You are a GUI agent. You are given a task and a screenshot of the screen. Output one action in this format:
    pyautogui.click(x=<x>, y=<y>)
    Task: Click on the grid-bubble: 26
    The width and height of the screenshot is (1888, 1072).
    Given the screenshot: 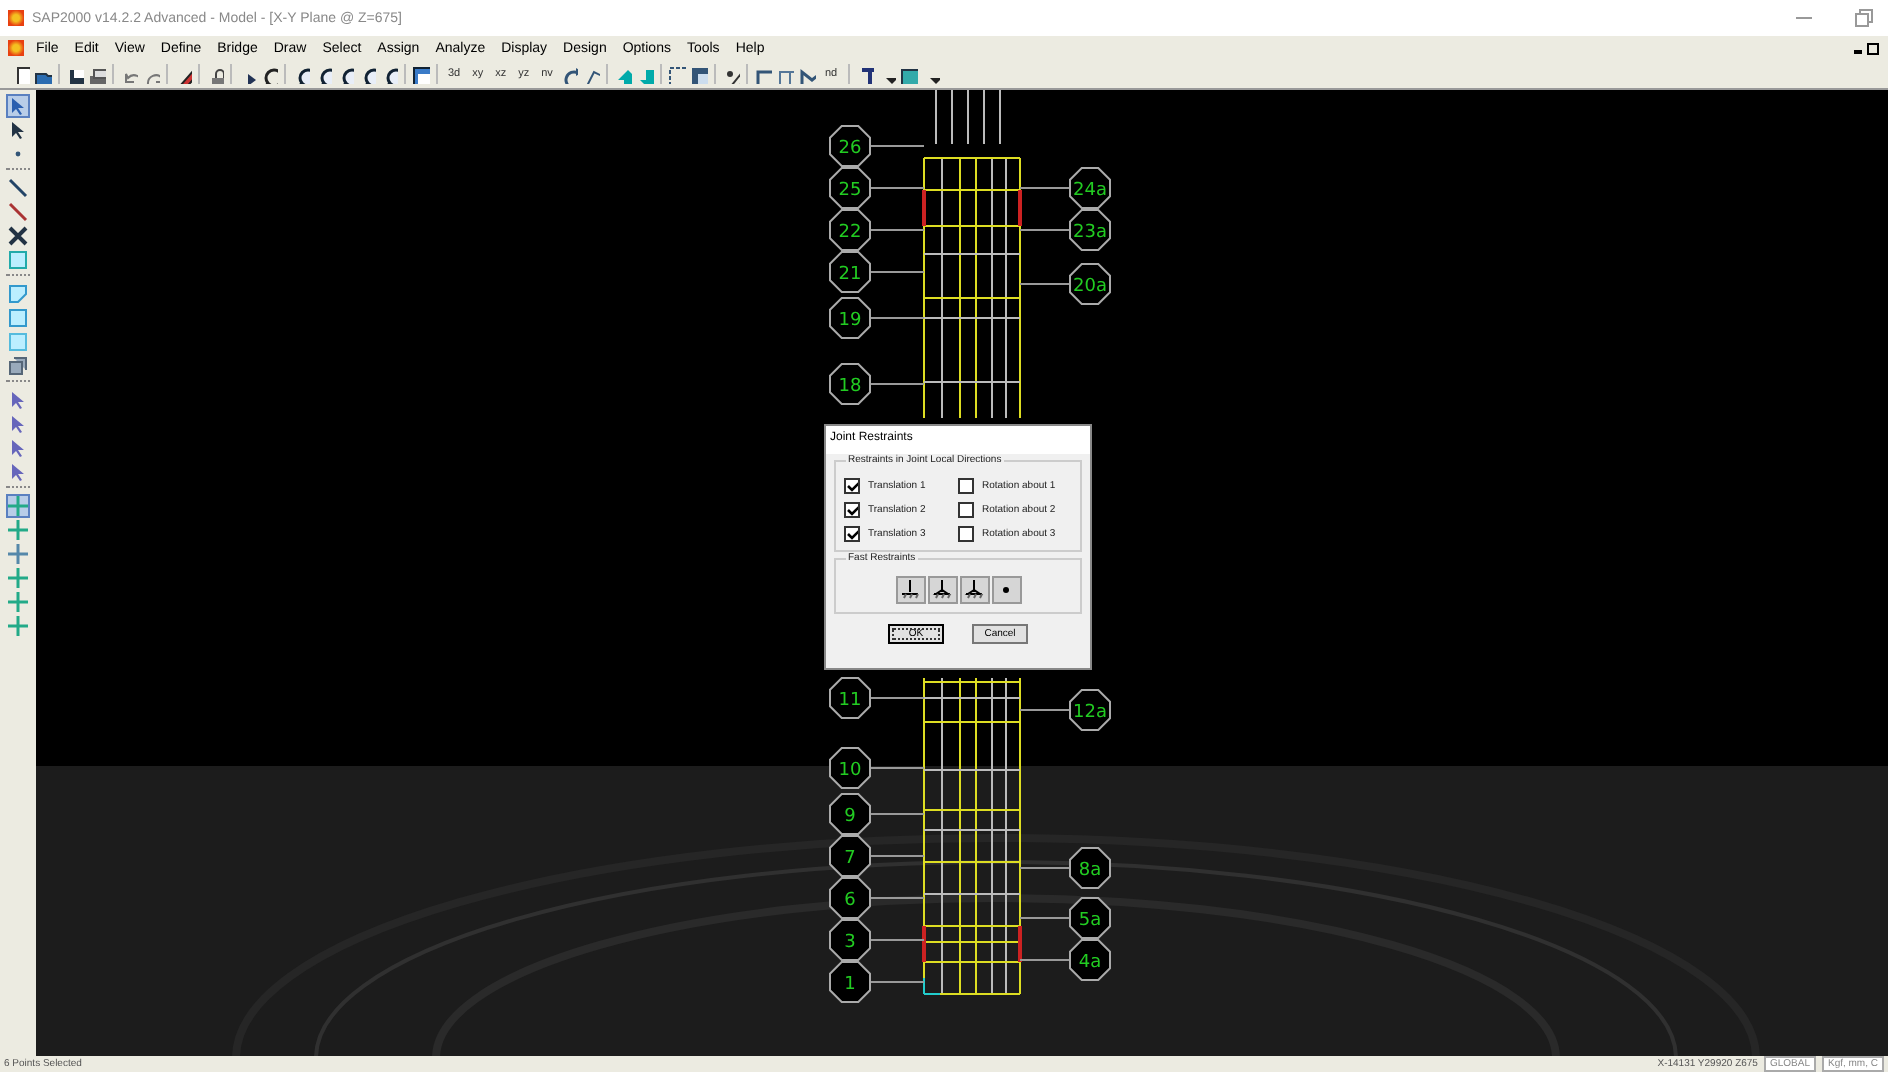 What is the action you would take?
    pyautogui.click(x=850, y=146)
    